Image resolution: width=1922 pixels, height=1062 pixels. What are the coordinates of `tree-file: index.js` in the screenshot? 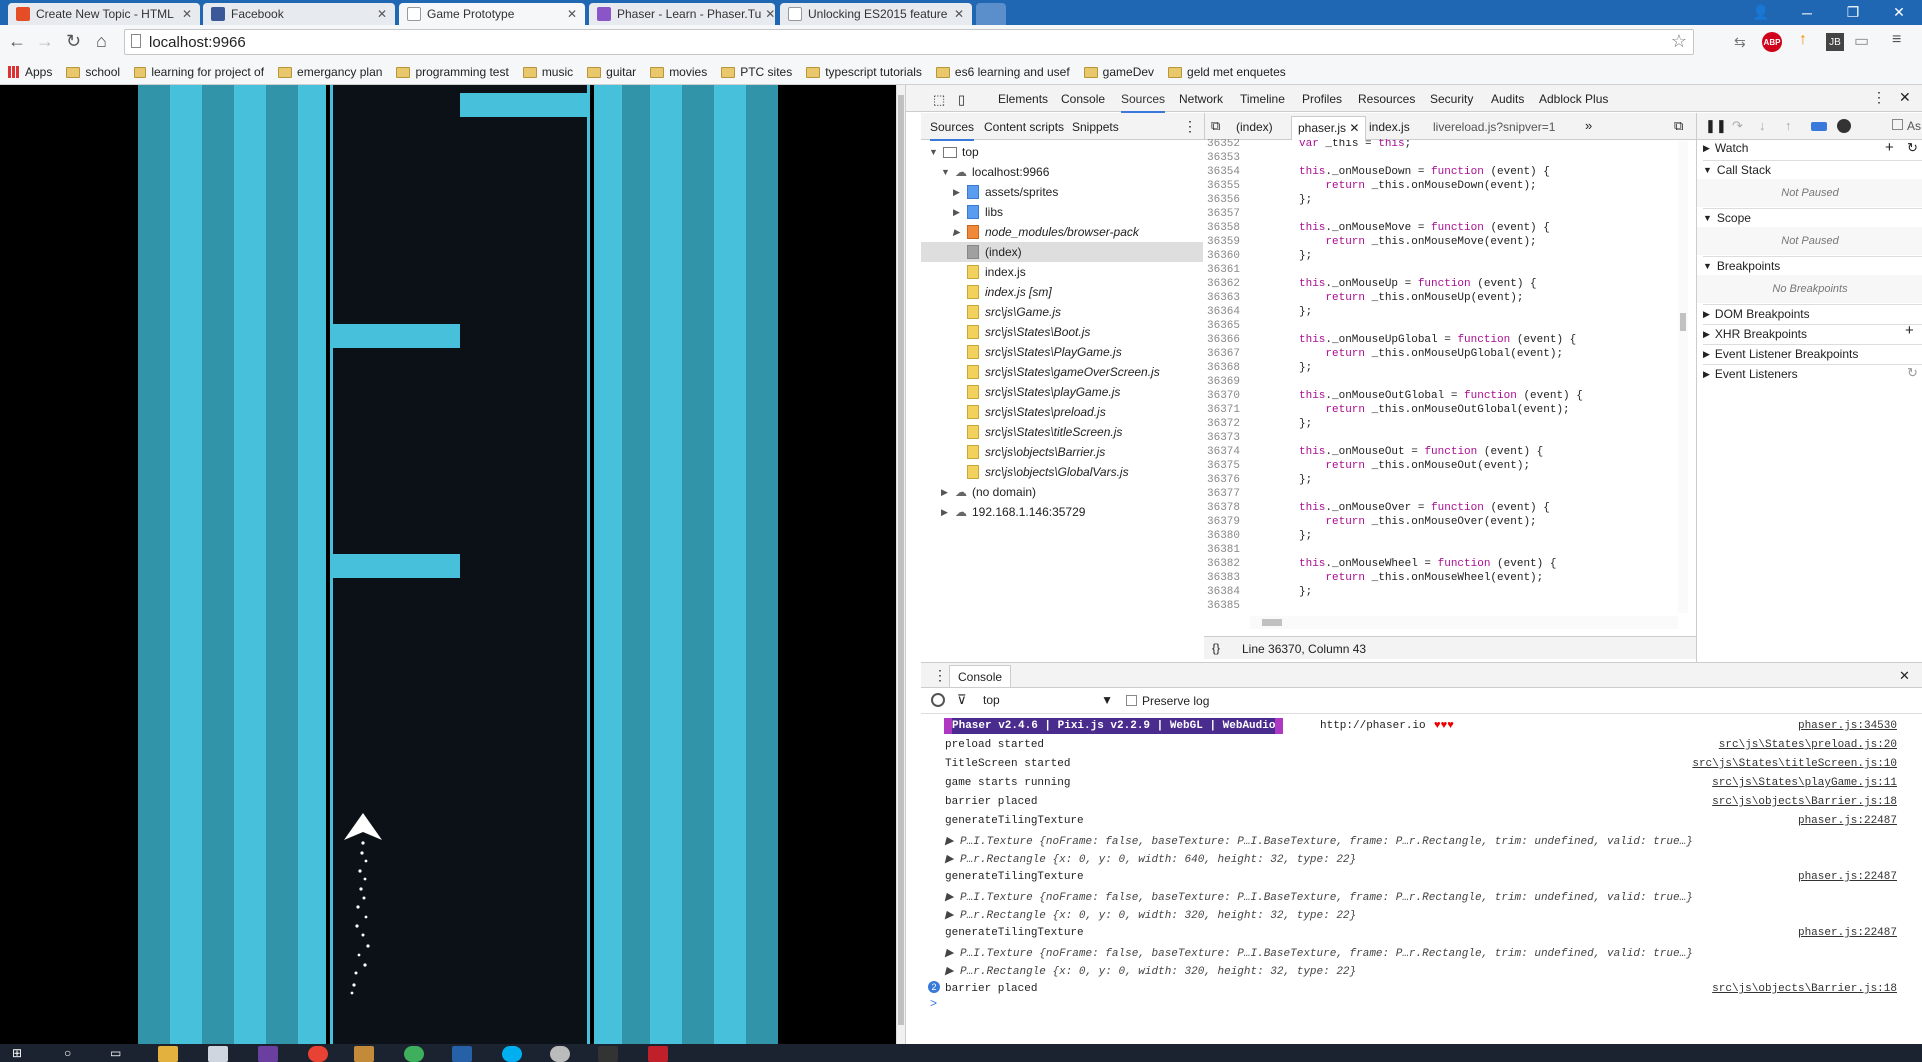 It's located at (996, 272).